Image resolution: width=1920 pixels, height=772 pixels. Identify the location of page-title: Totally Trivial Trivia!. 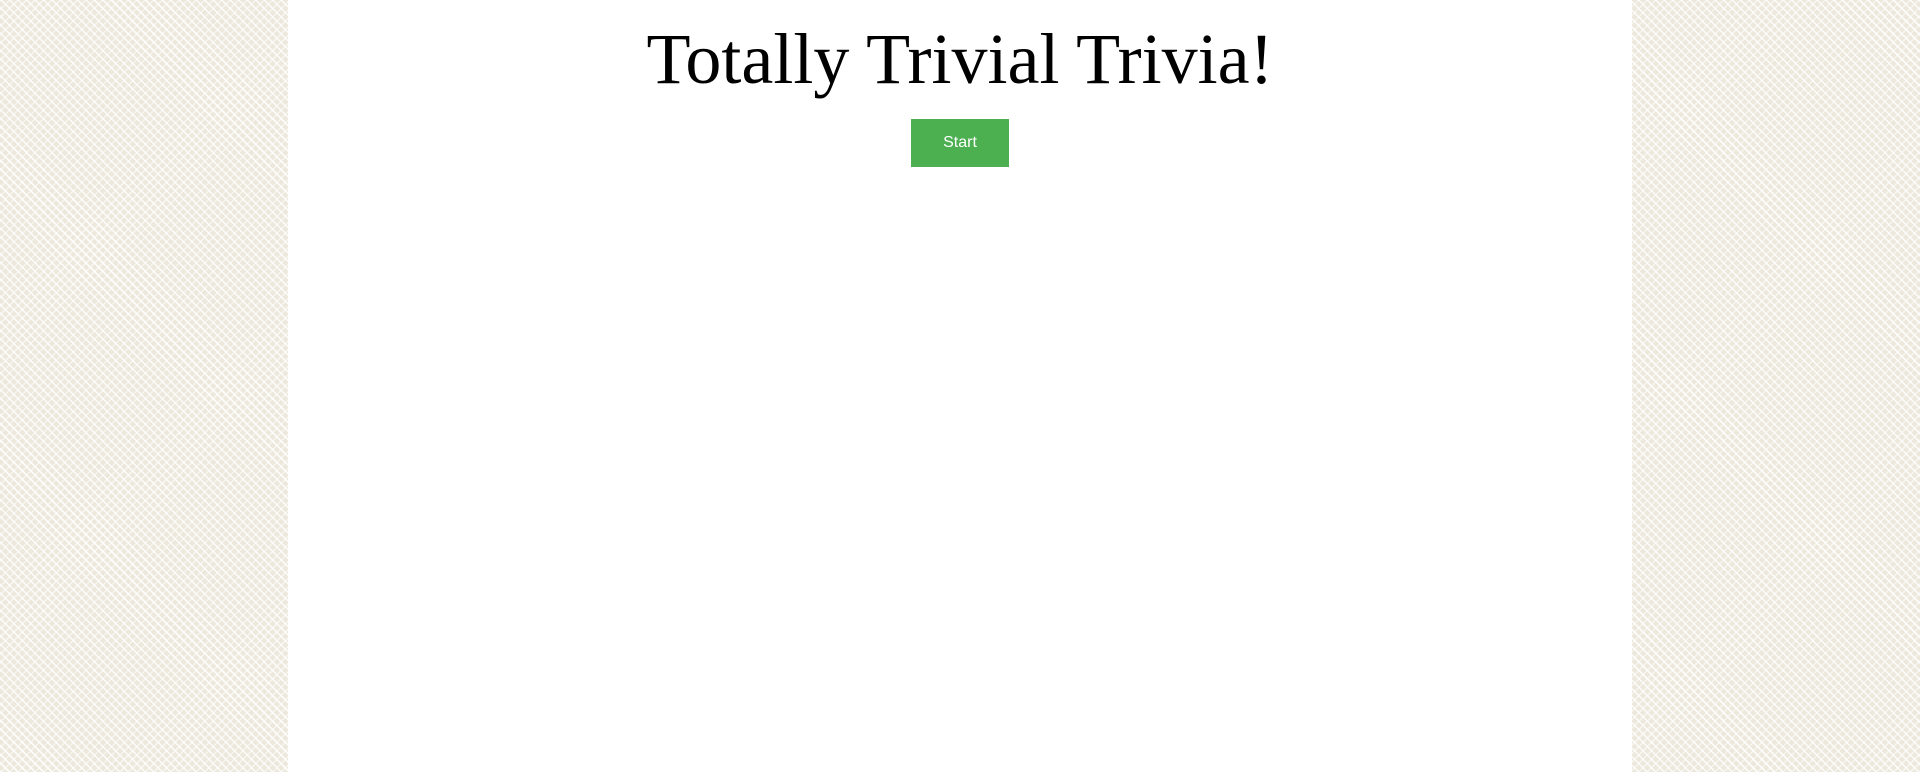
(960, 59).